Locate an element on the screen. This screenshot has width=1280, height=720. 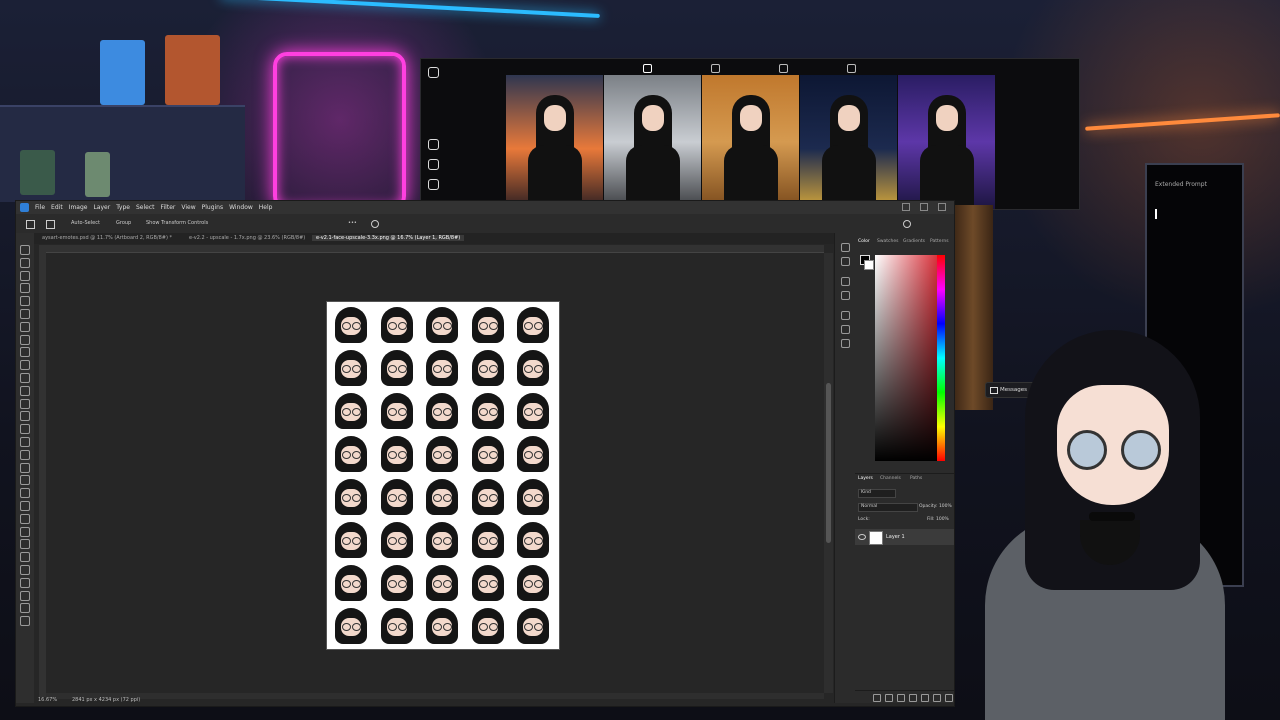
grid-icon is located at coordinates (647, 68).